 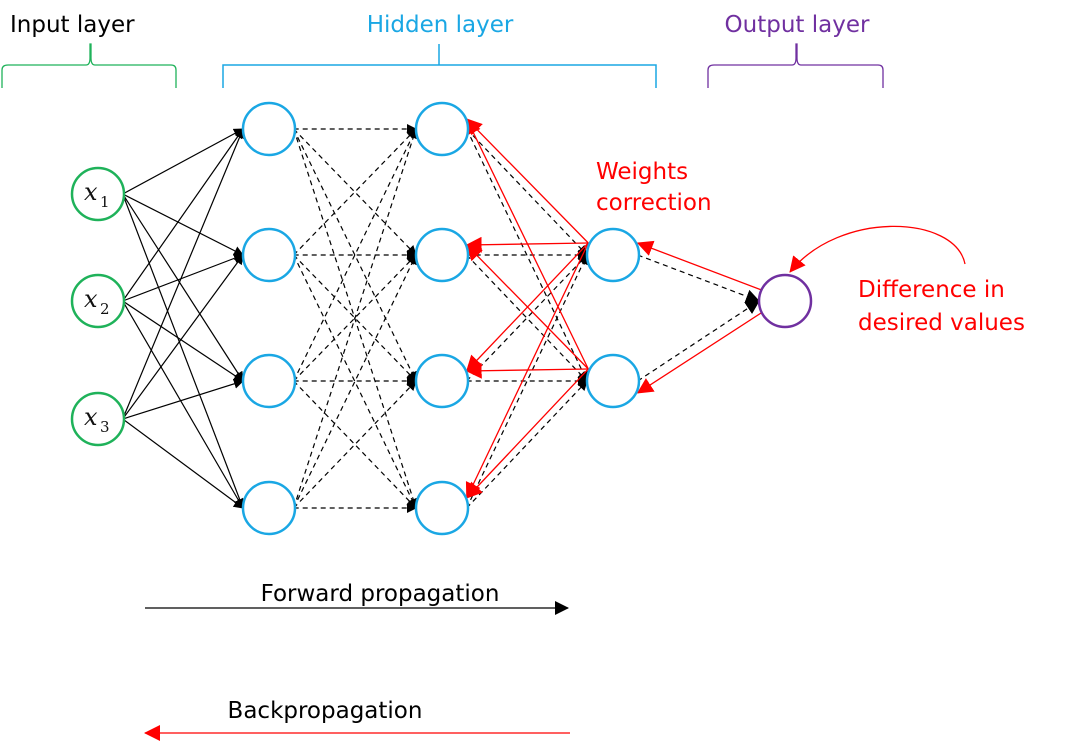 I want to click on input-layer-label: Input layer, so click(x=72, y=25).